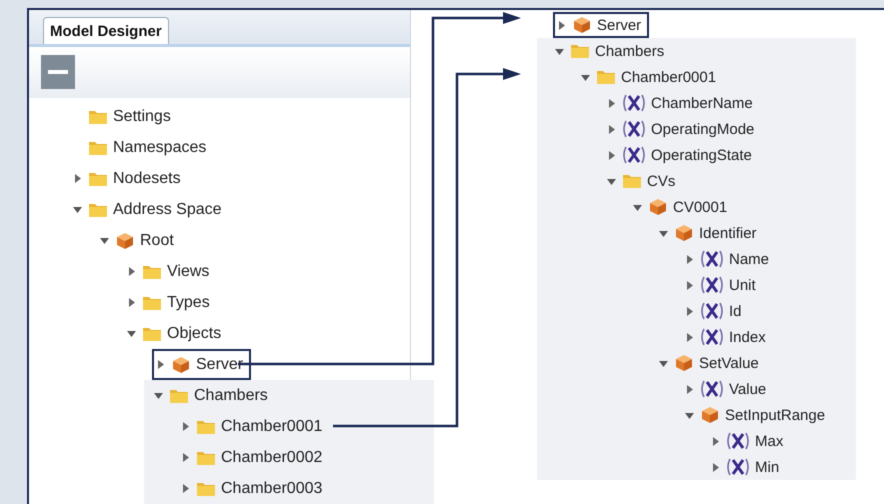  Describe the element at coordinates (167, 302) in the screenshot. I see `tree-item: Types` at that location.